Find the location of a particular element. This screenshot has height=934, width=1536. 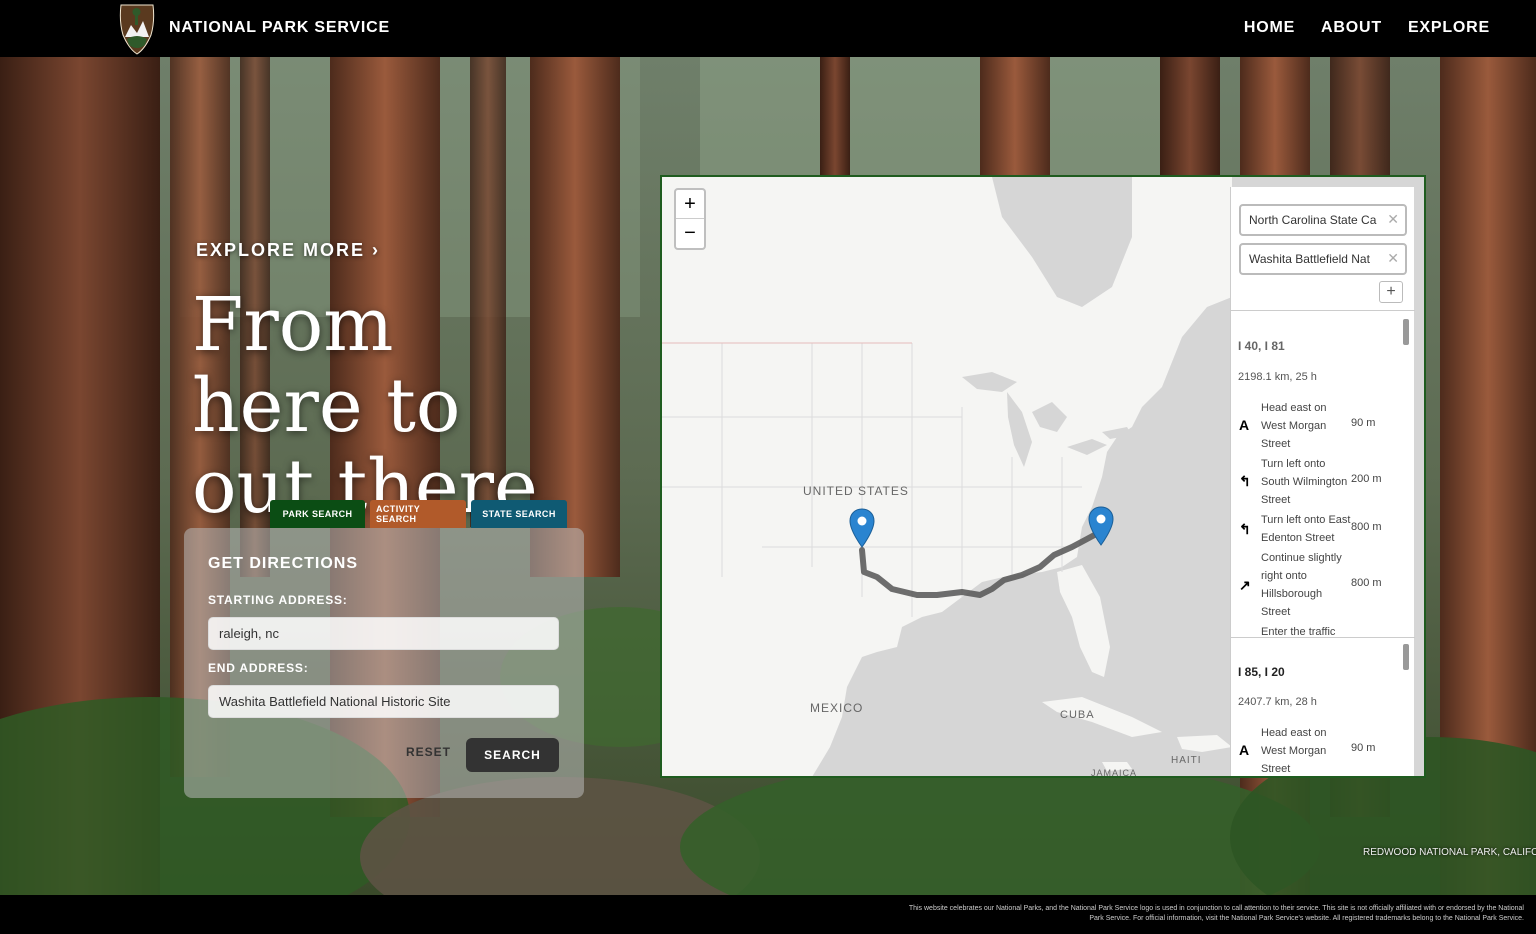

reset-button: RESET is located at coordinates (428, 752).